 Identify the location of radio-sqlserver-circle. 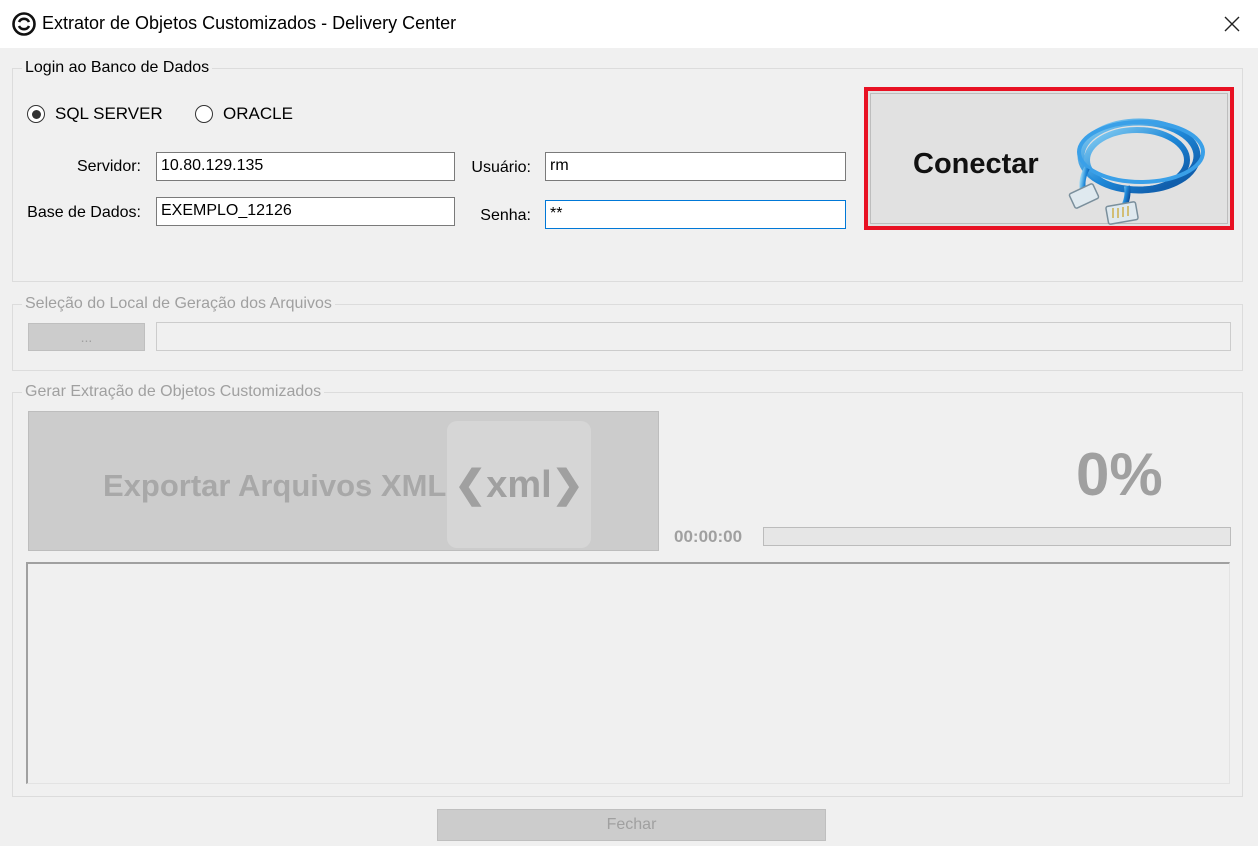
(36, 114).